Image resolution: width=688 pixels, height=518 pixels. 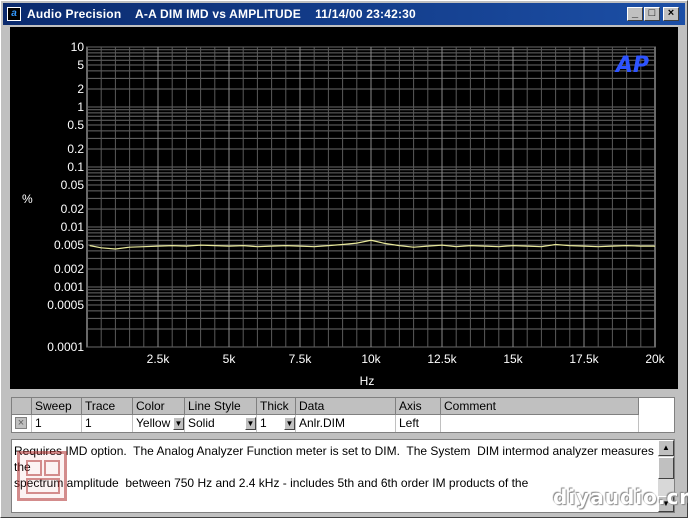 I want to click on y-tick-label: 0.005, so click(x=69, y=245).